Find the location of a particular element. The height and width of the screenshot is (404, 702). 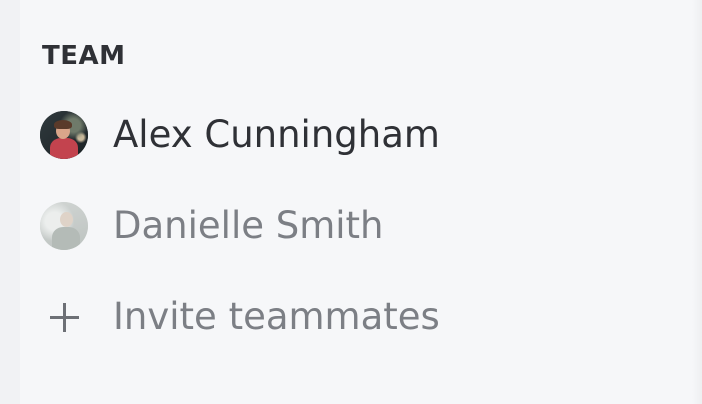

team-section-title: TEAM is located at coordinates (84, 56).